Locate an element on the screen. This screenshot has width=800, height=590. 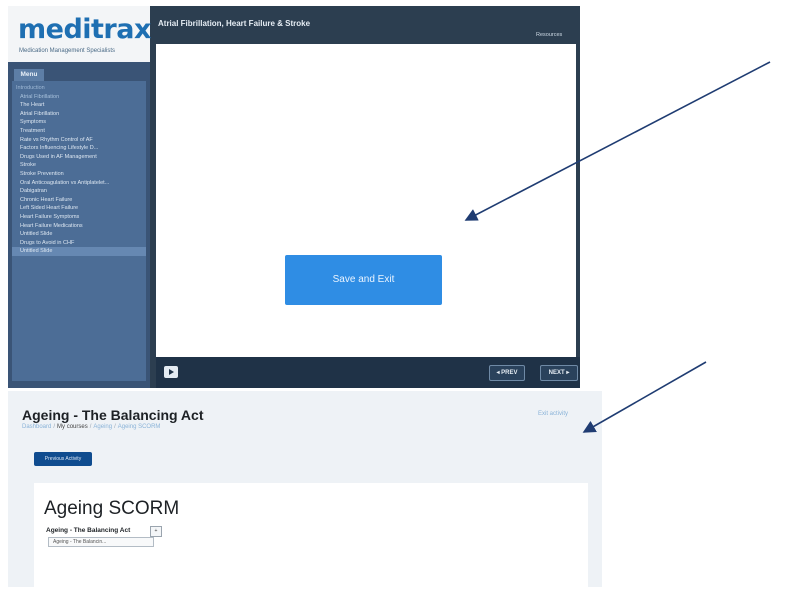
menu-tab: Menu is located at coordinates (29, 75).